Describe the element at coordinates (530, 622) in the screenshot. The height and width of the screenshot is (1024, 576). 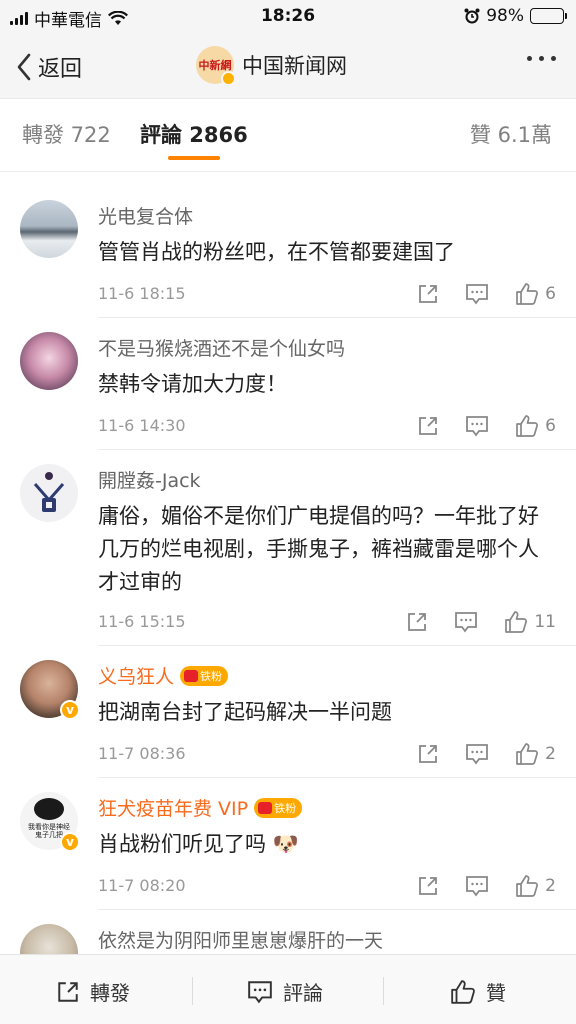
I see `like-button: 11` at that location.